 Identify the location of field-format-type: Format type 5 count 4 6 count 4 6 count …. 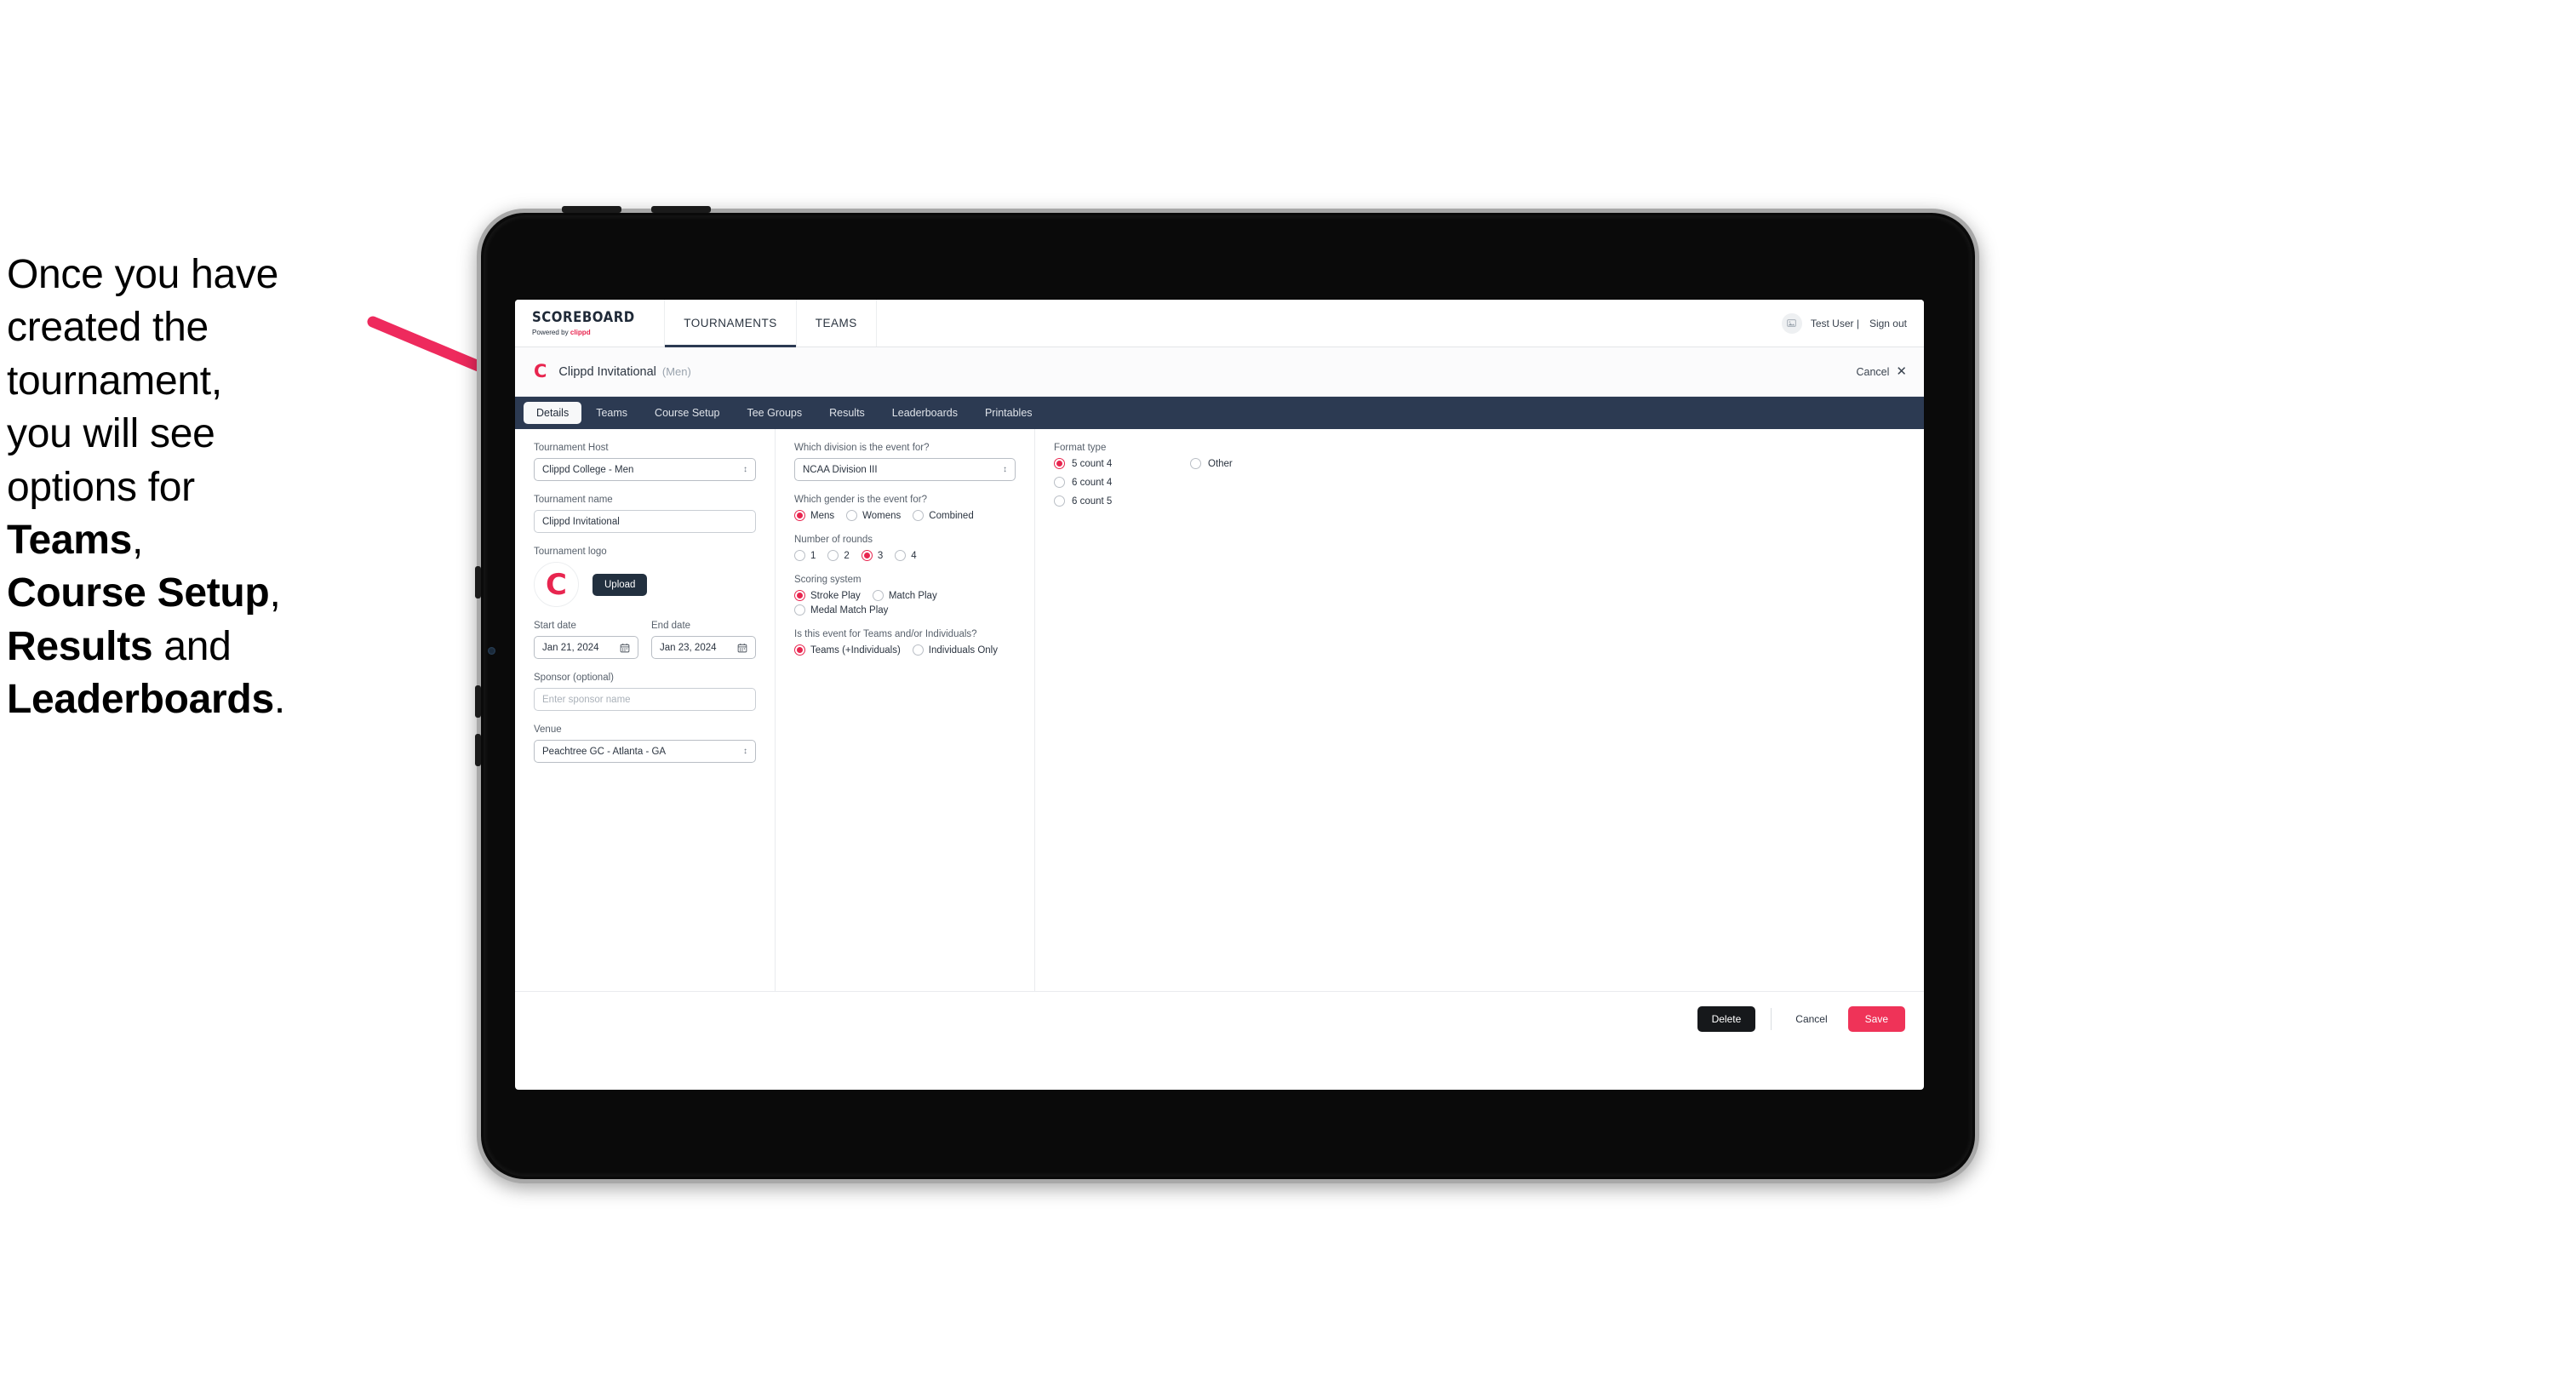
(1480, 478).